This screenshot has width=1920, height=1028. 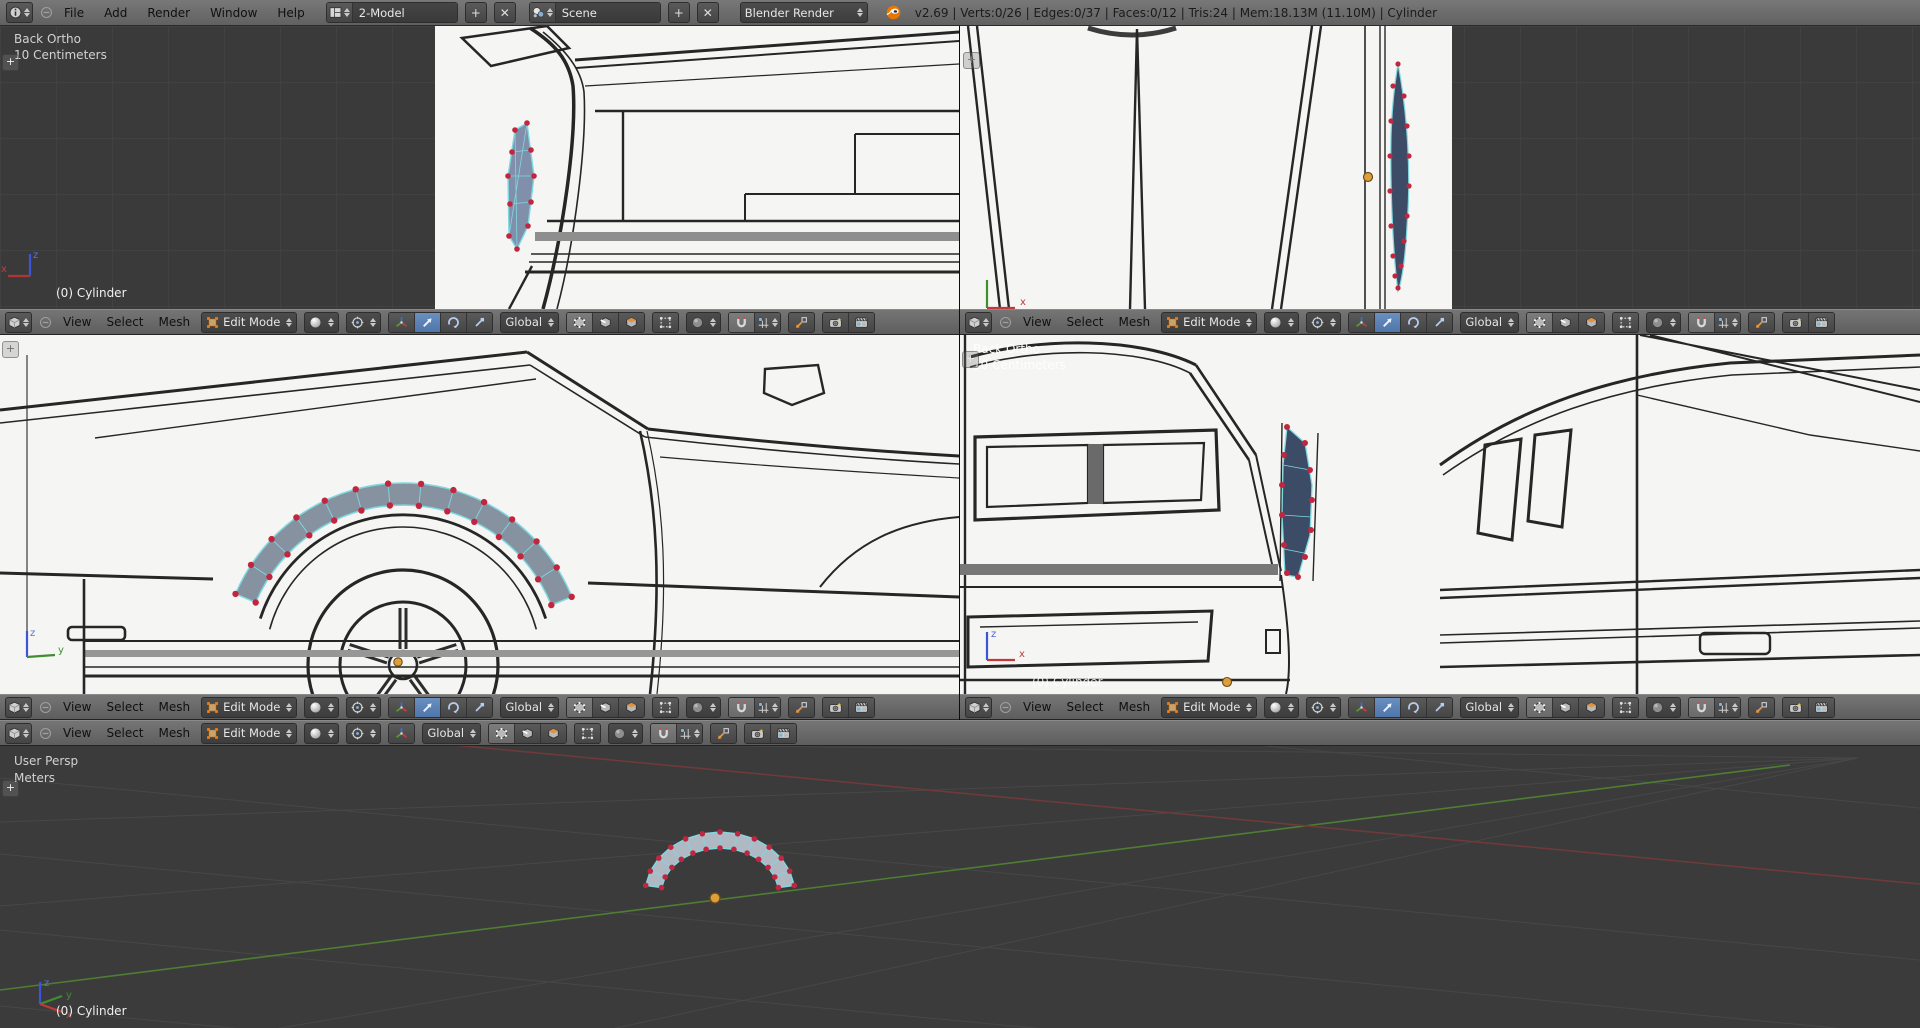 What do you see at coordinates (1440, 167) in the screenshot?
I see `viewport-top-right: x +` at bounding box center [1440, 167].